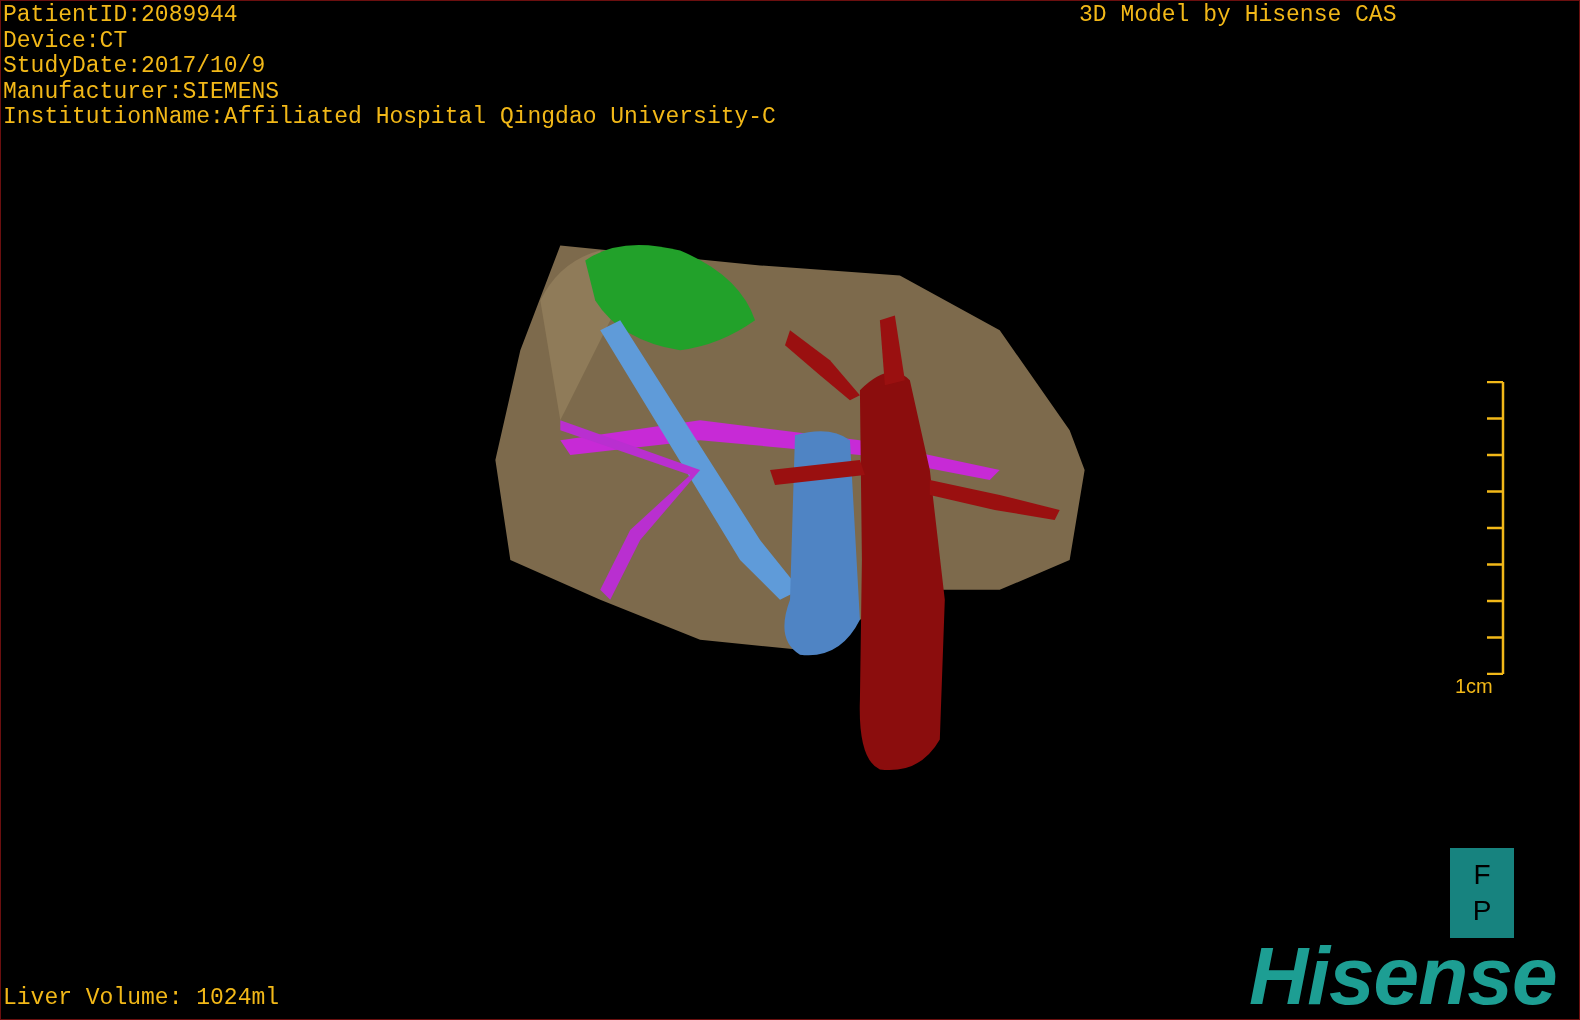 Image resolution: width=1580 pixels, height=1020 pixels. I want to click on patient-info-text: PatientID:2089944, so click(121, 16).